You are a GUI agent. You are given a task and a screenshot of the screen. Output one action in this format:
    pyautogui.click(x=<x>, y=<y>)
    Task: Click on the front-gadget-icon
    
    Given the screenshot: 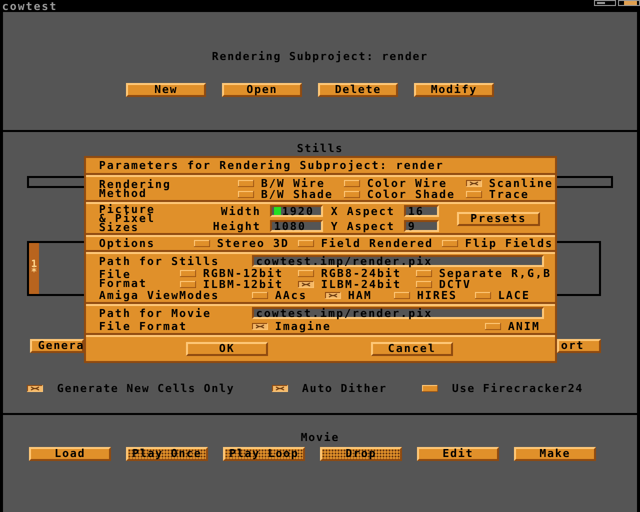 What is the action you would take?
    pyautogui.click(x=629, y=3)
    